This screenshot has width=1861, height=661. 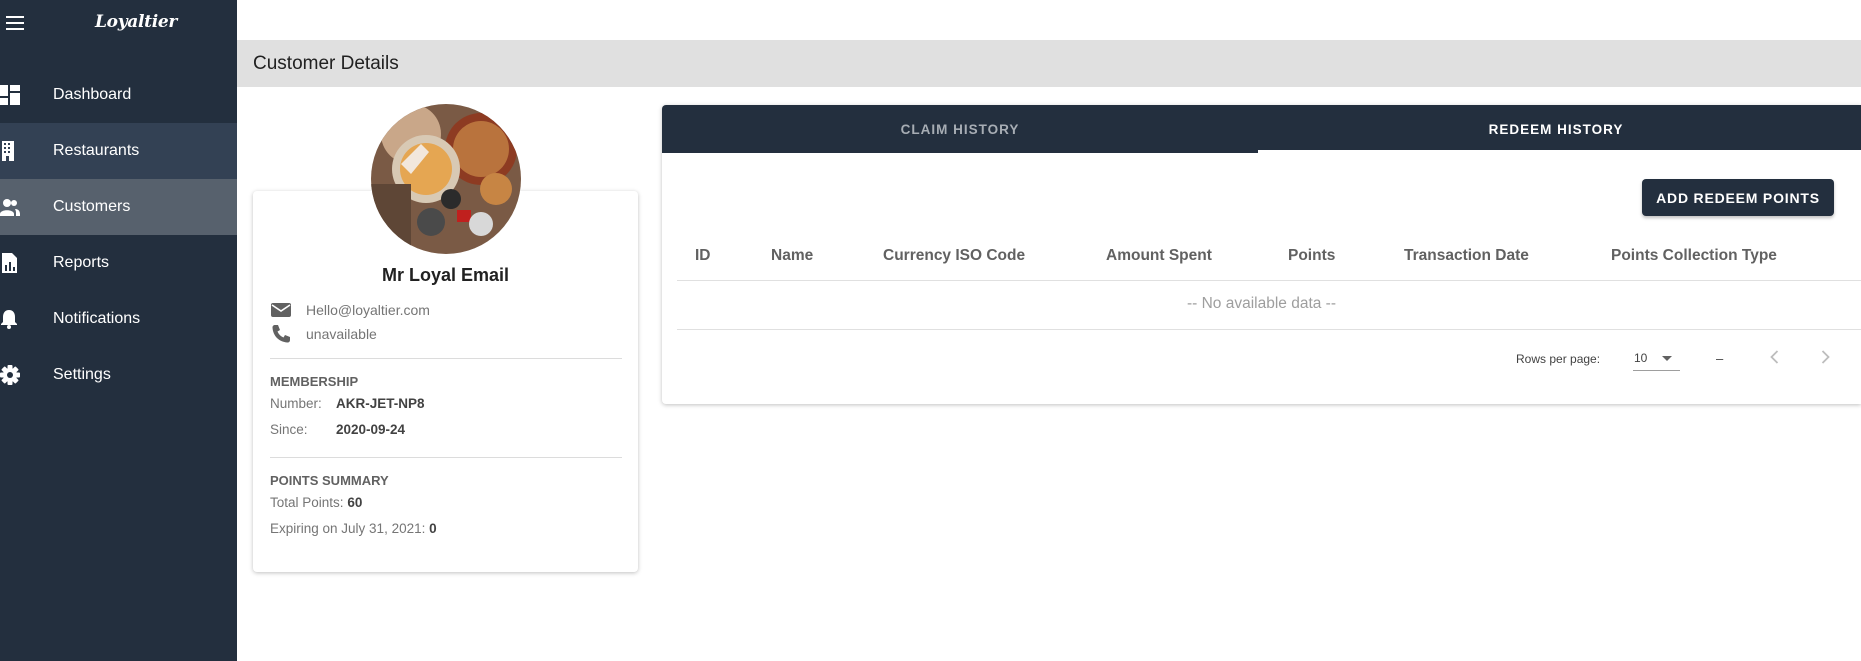 I want to click on membership-since-value: 2020-09-24, so click(x=371, y=429).